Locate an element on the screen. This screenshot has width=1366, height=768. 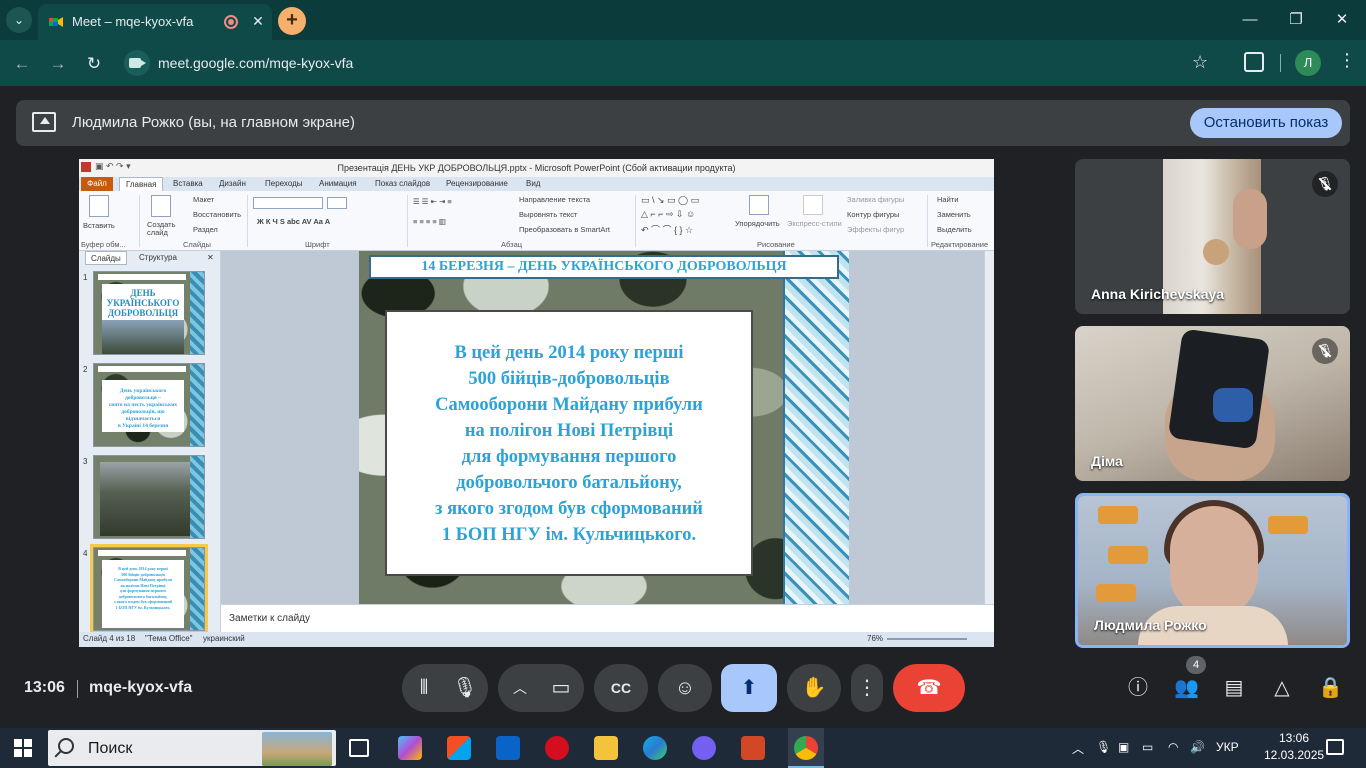
copilot-icon is located at coordinates (410, 748).